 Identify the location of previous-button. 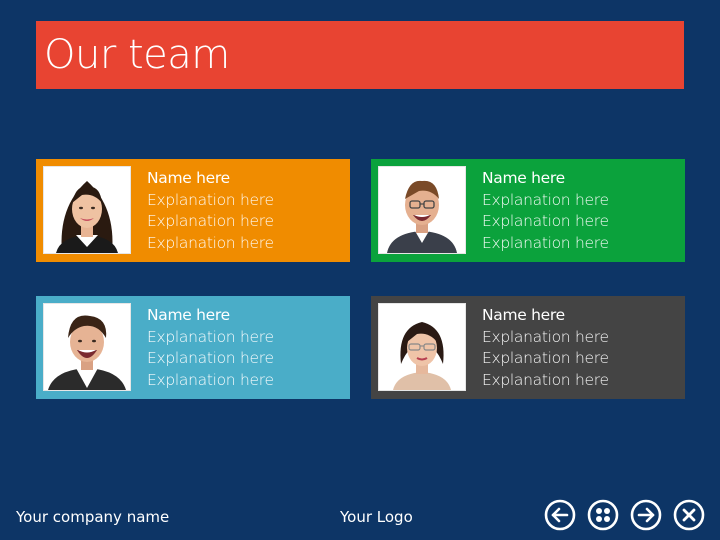
(560, 515).